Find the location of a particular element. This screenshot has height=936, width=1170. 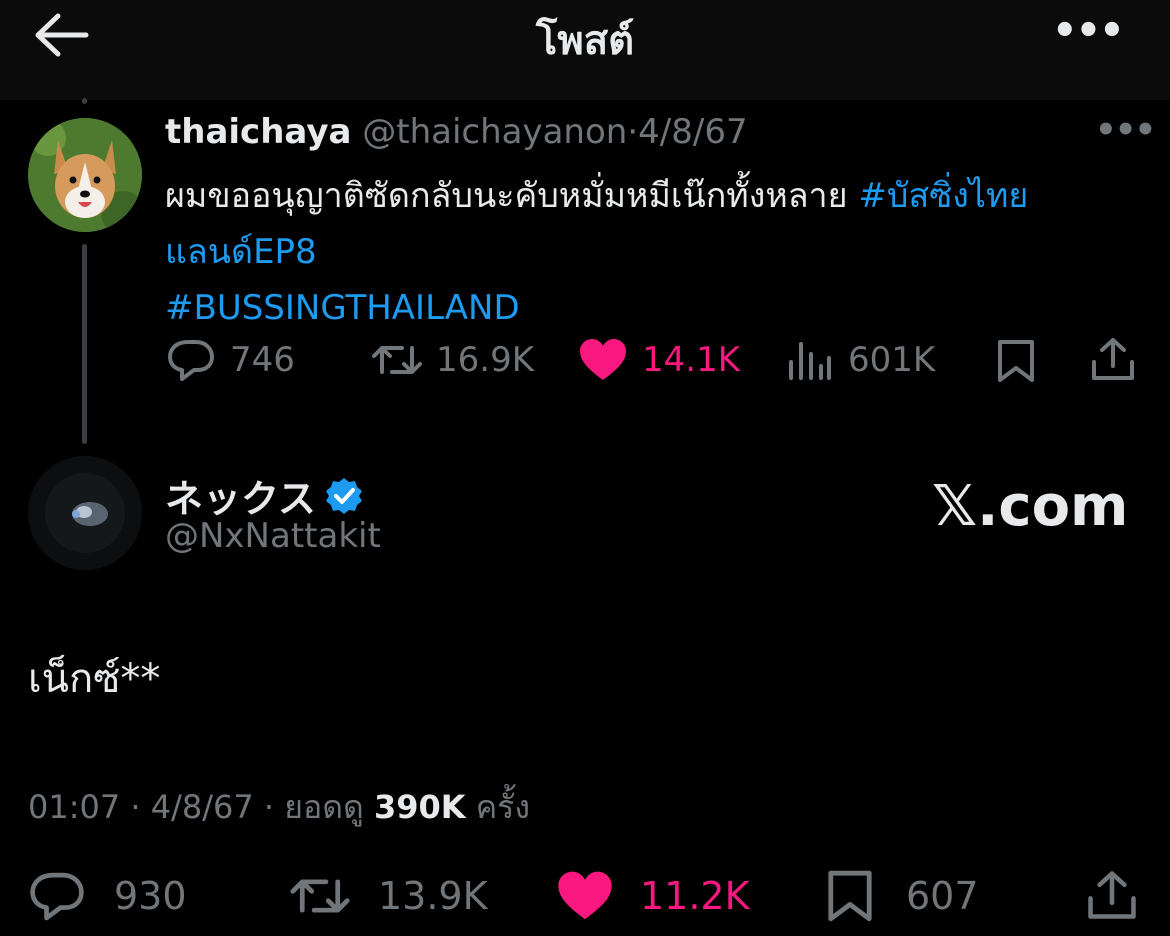

top-bar: โพสต์ ••• is located at coordinates (585, 50).